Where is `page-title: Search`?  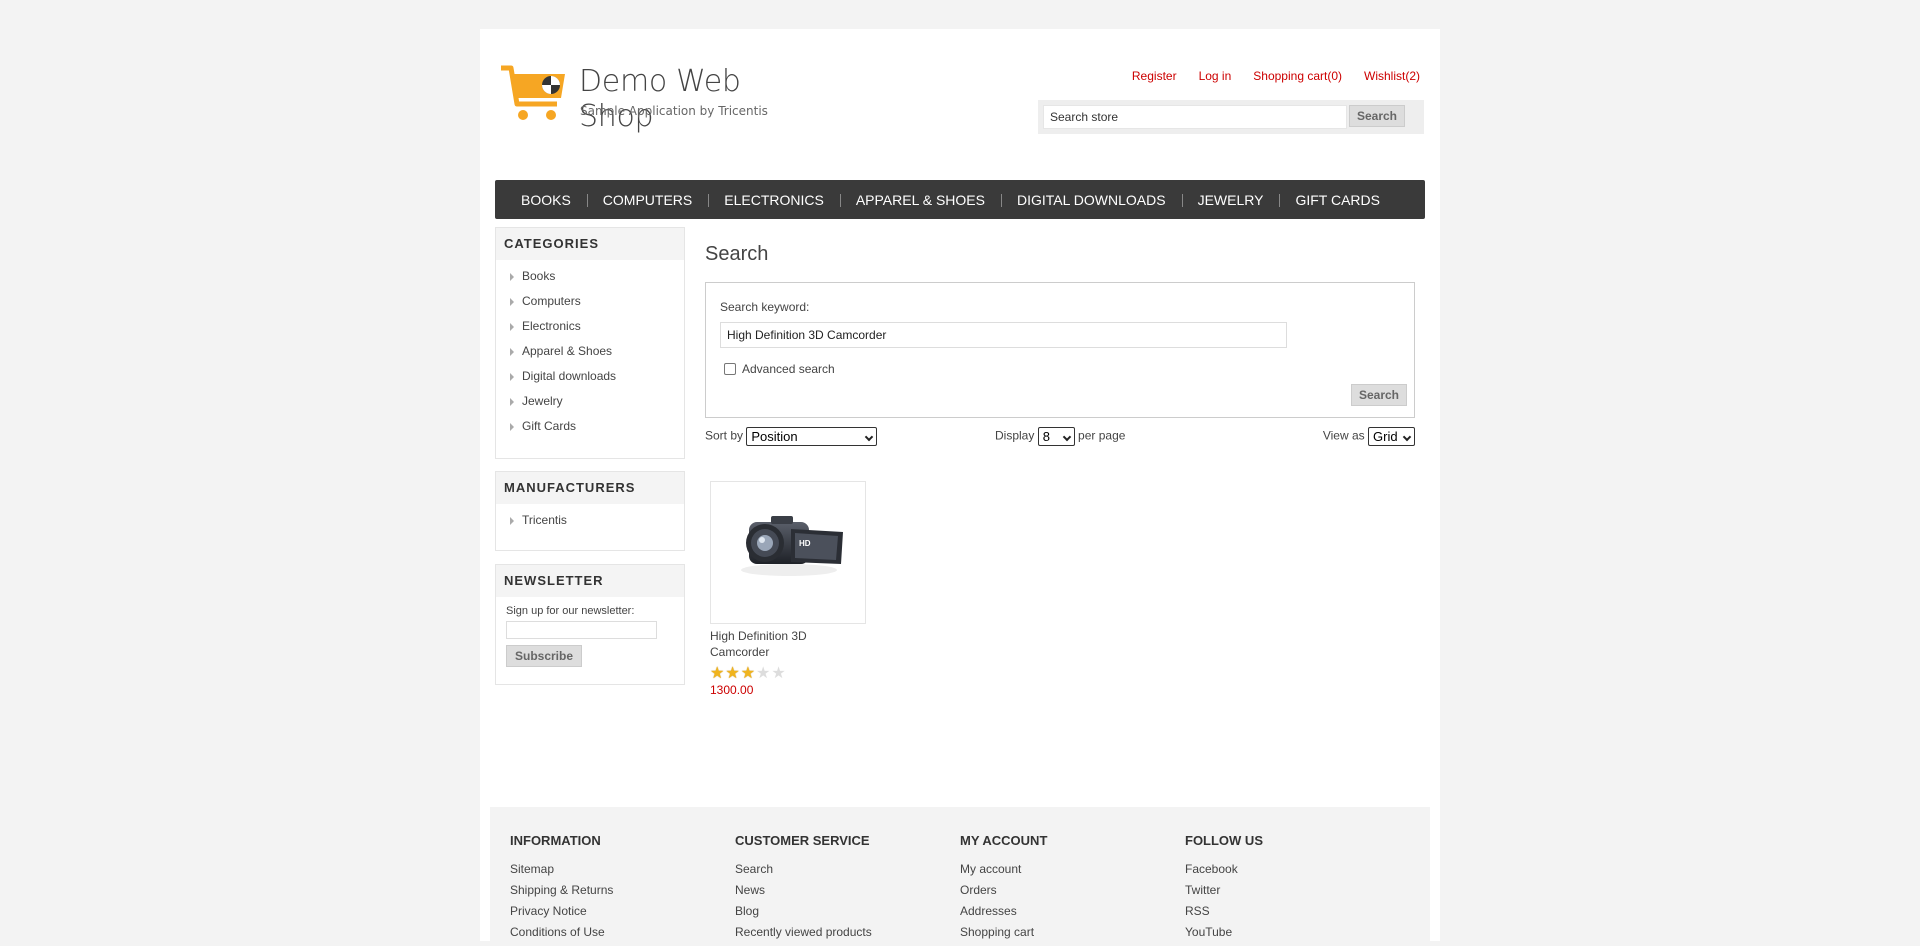
page-title: Search is located at coordinates (737, 254).